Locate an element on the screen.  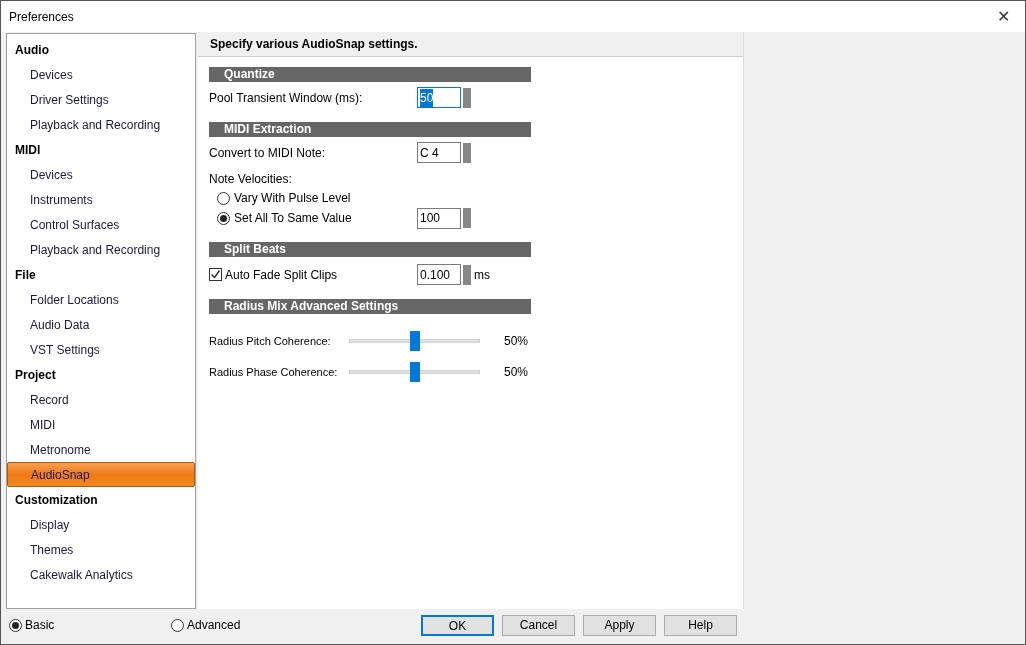
spin-field: 0.100 is located at coordinates (439, 274).